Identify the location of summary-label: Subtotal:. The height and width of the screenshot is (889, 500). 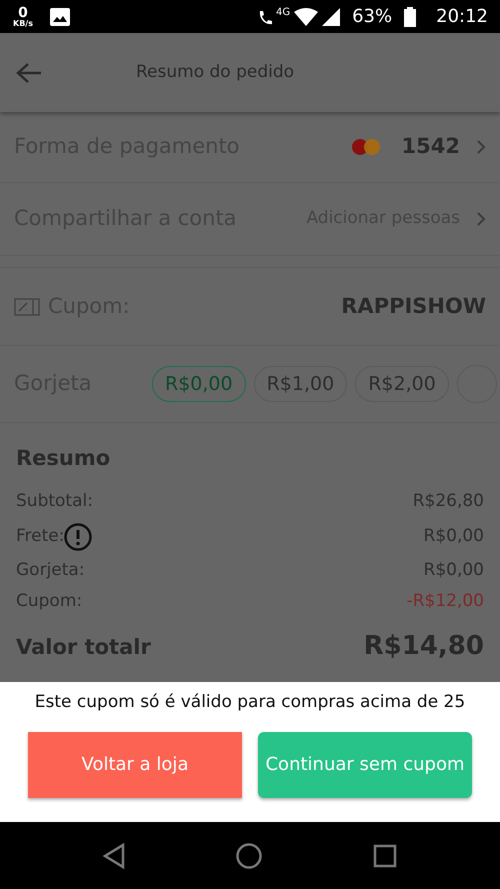
(54, 502).